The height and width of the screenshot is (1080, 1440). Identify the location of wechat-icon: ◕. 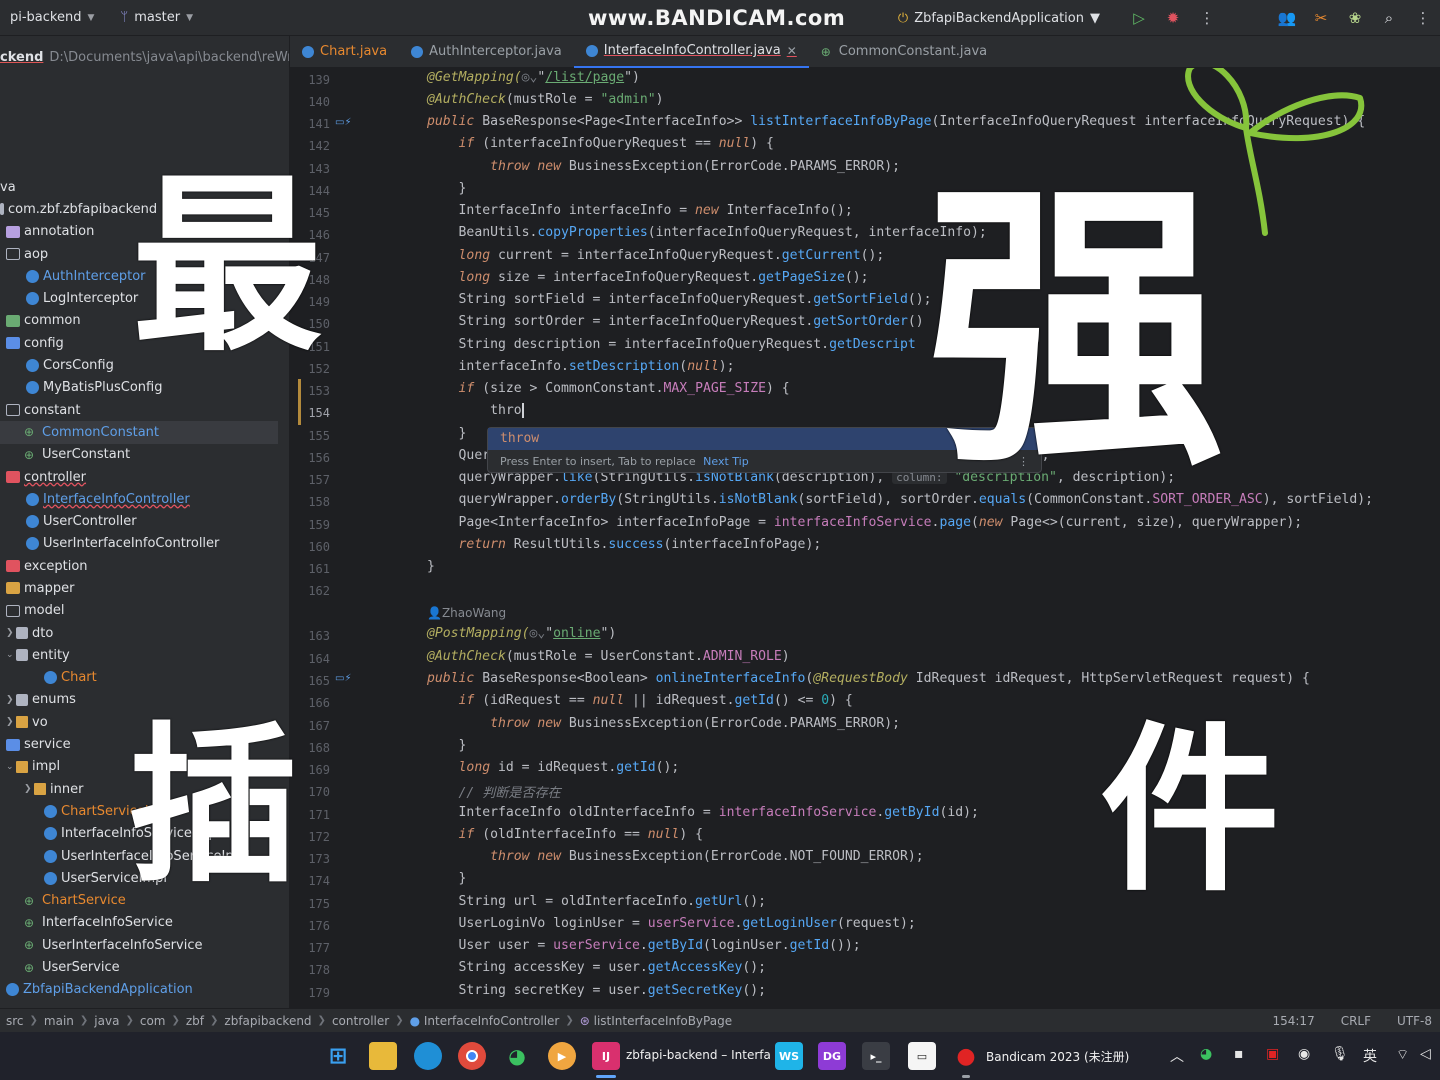
(517, 1056).